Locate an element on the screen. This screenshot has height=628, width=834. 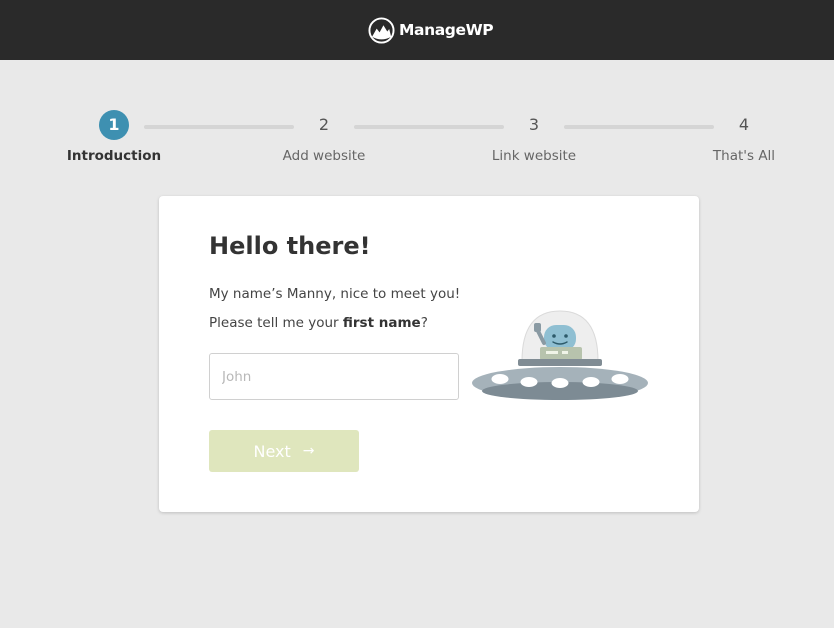
step-1-label: Introduction is located at coordinates (114, 156).